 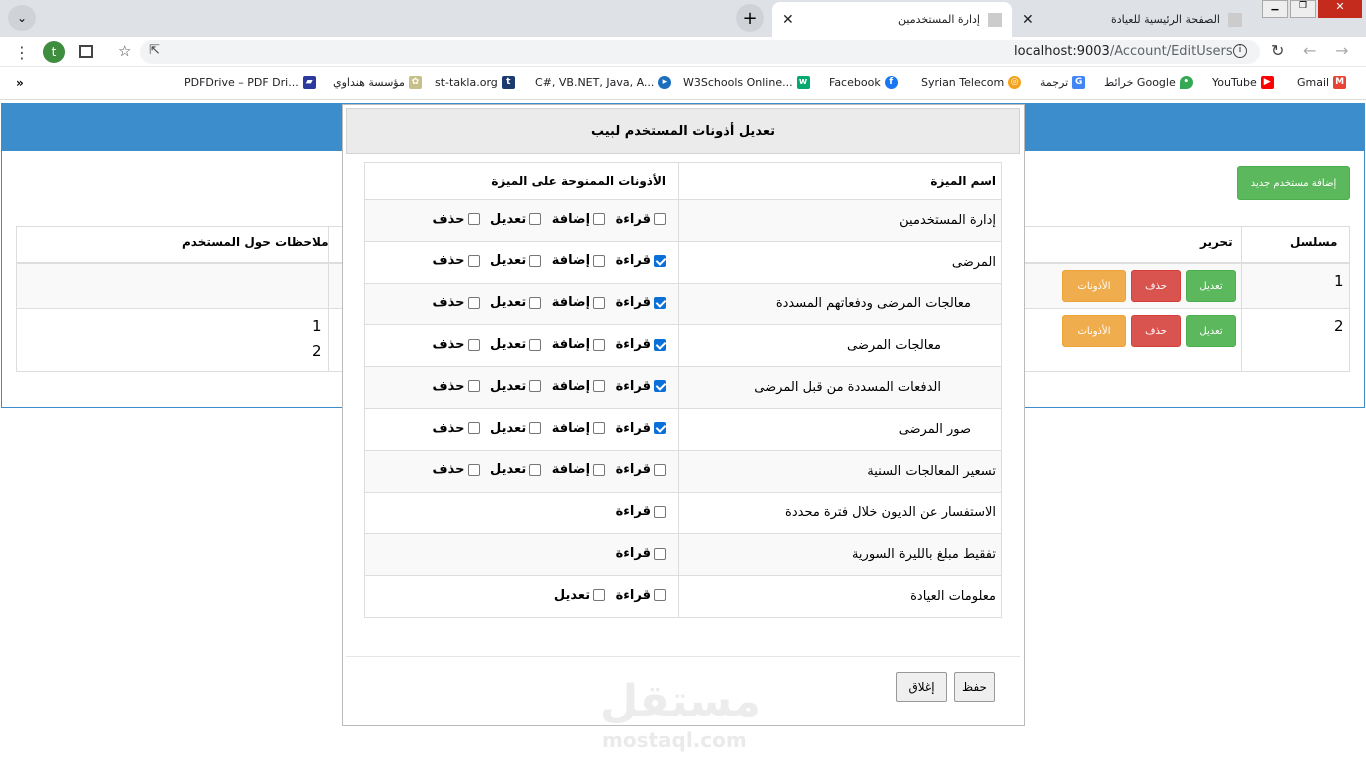 What do you see at coordinates (1015, 82) in the screenshot?
I see `syrian-telecom-icon: ◎` at bounding box center [1015, 82].